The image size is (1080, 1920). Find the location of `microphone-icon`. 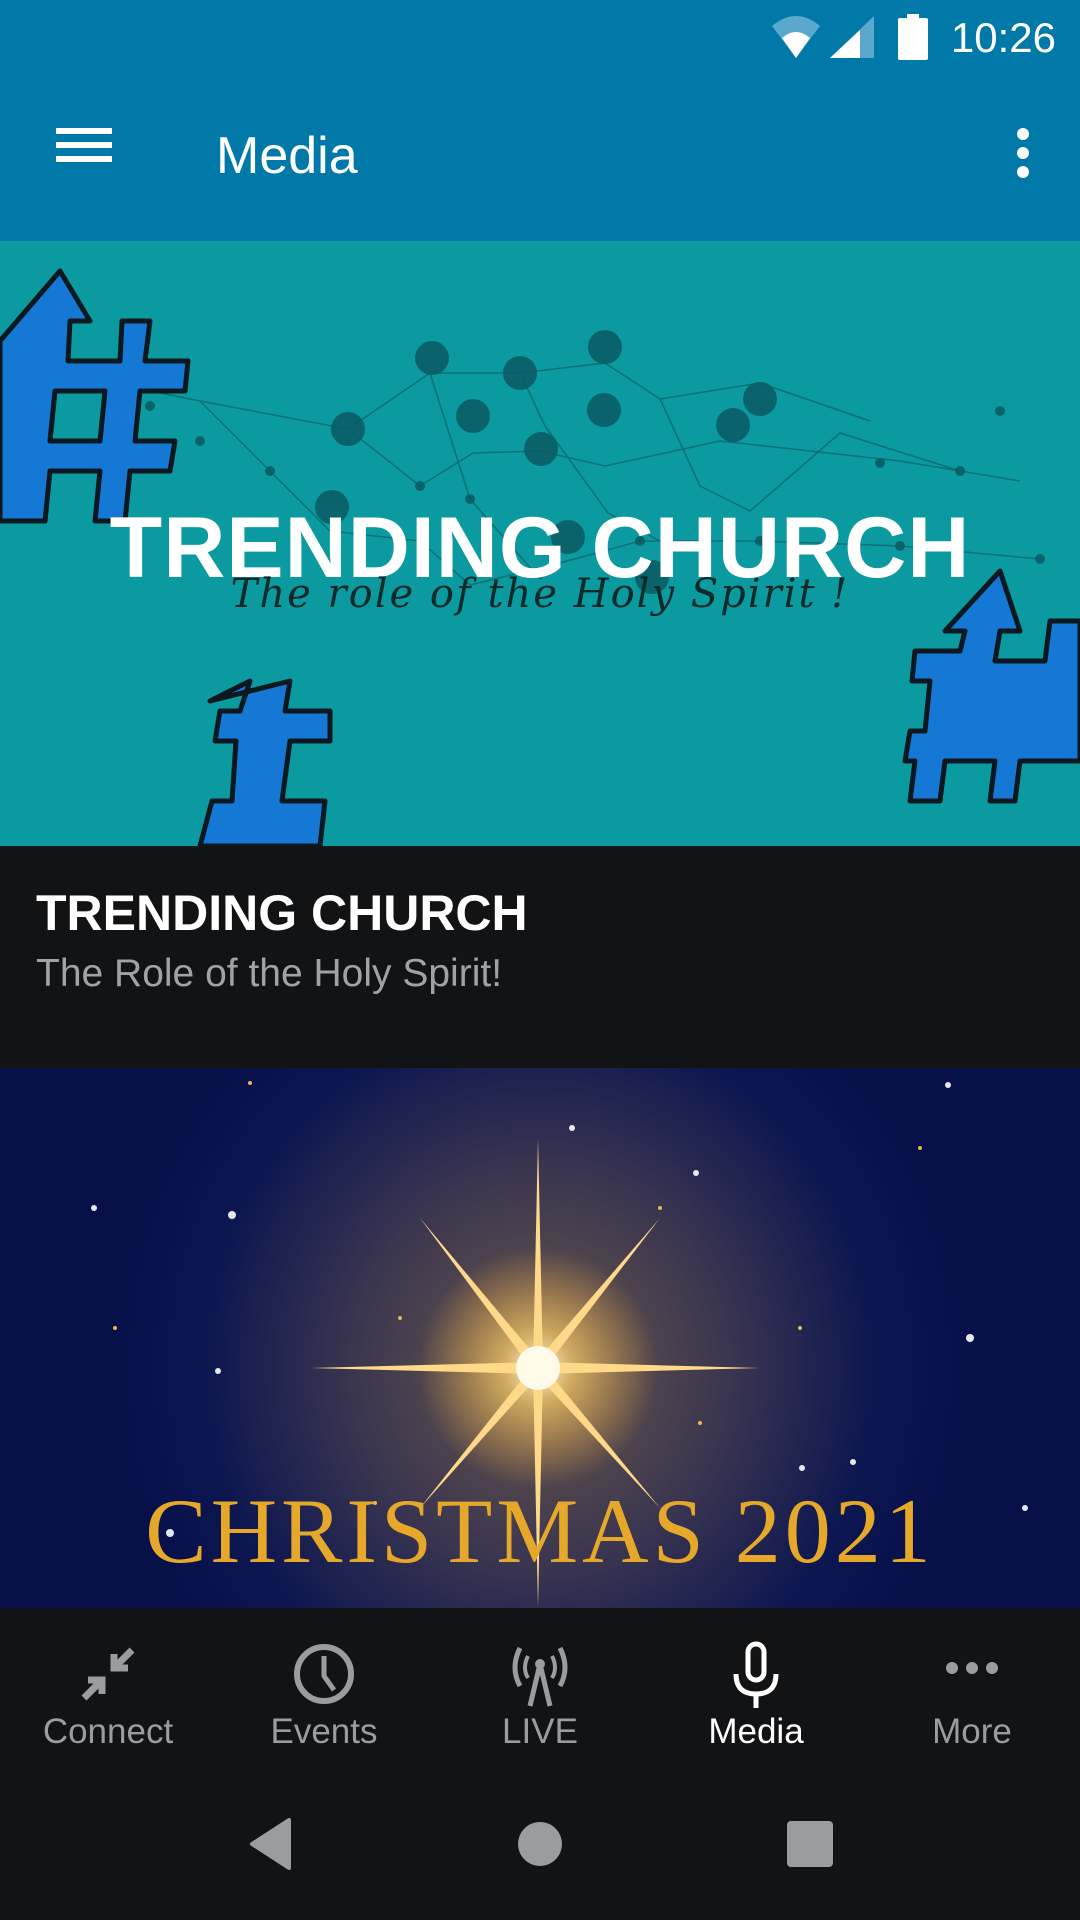

microphone-icon is located at coordinates (756, 1674).